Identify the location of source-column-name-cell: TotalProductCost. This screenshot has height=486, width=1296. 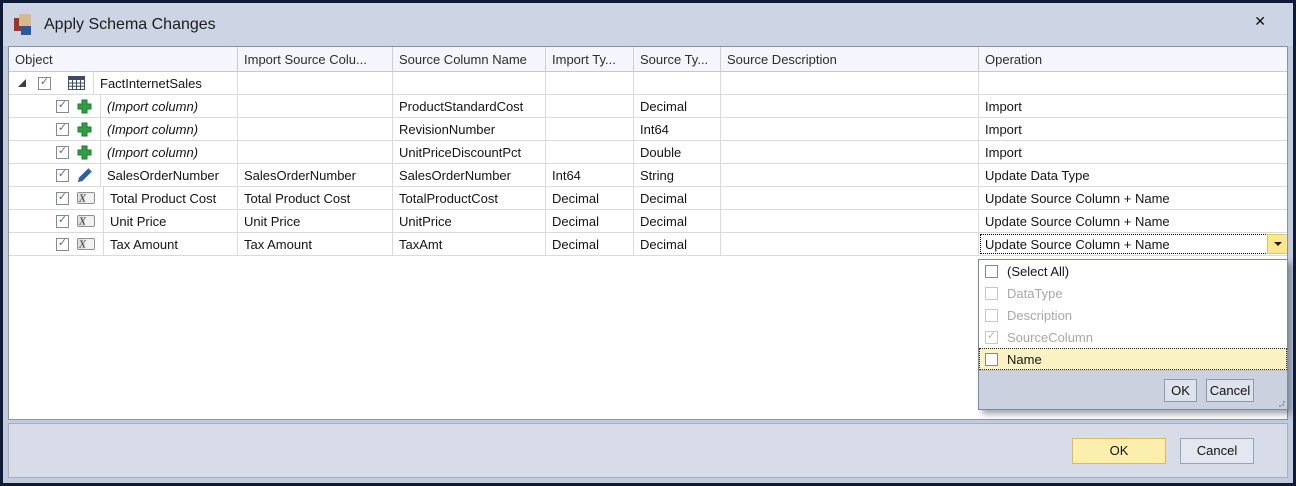
(469, 198).